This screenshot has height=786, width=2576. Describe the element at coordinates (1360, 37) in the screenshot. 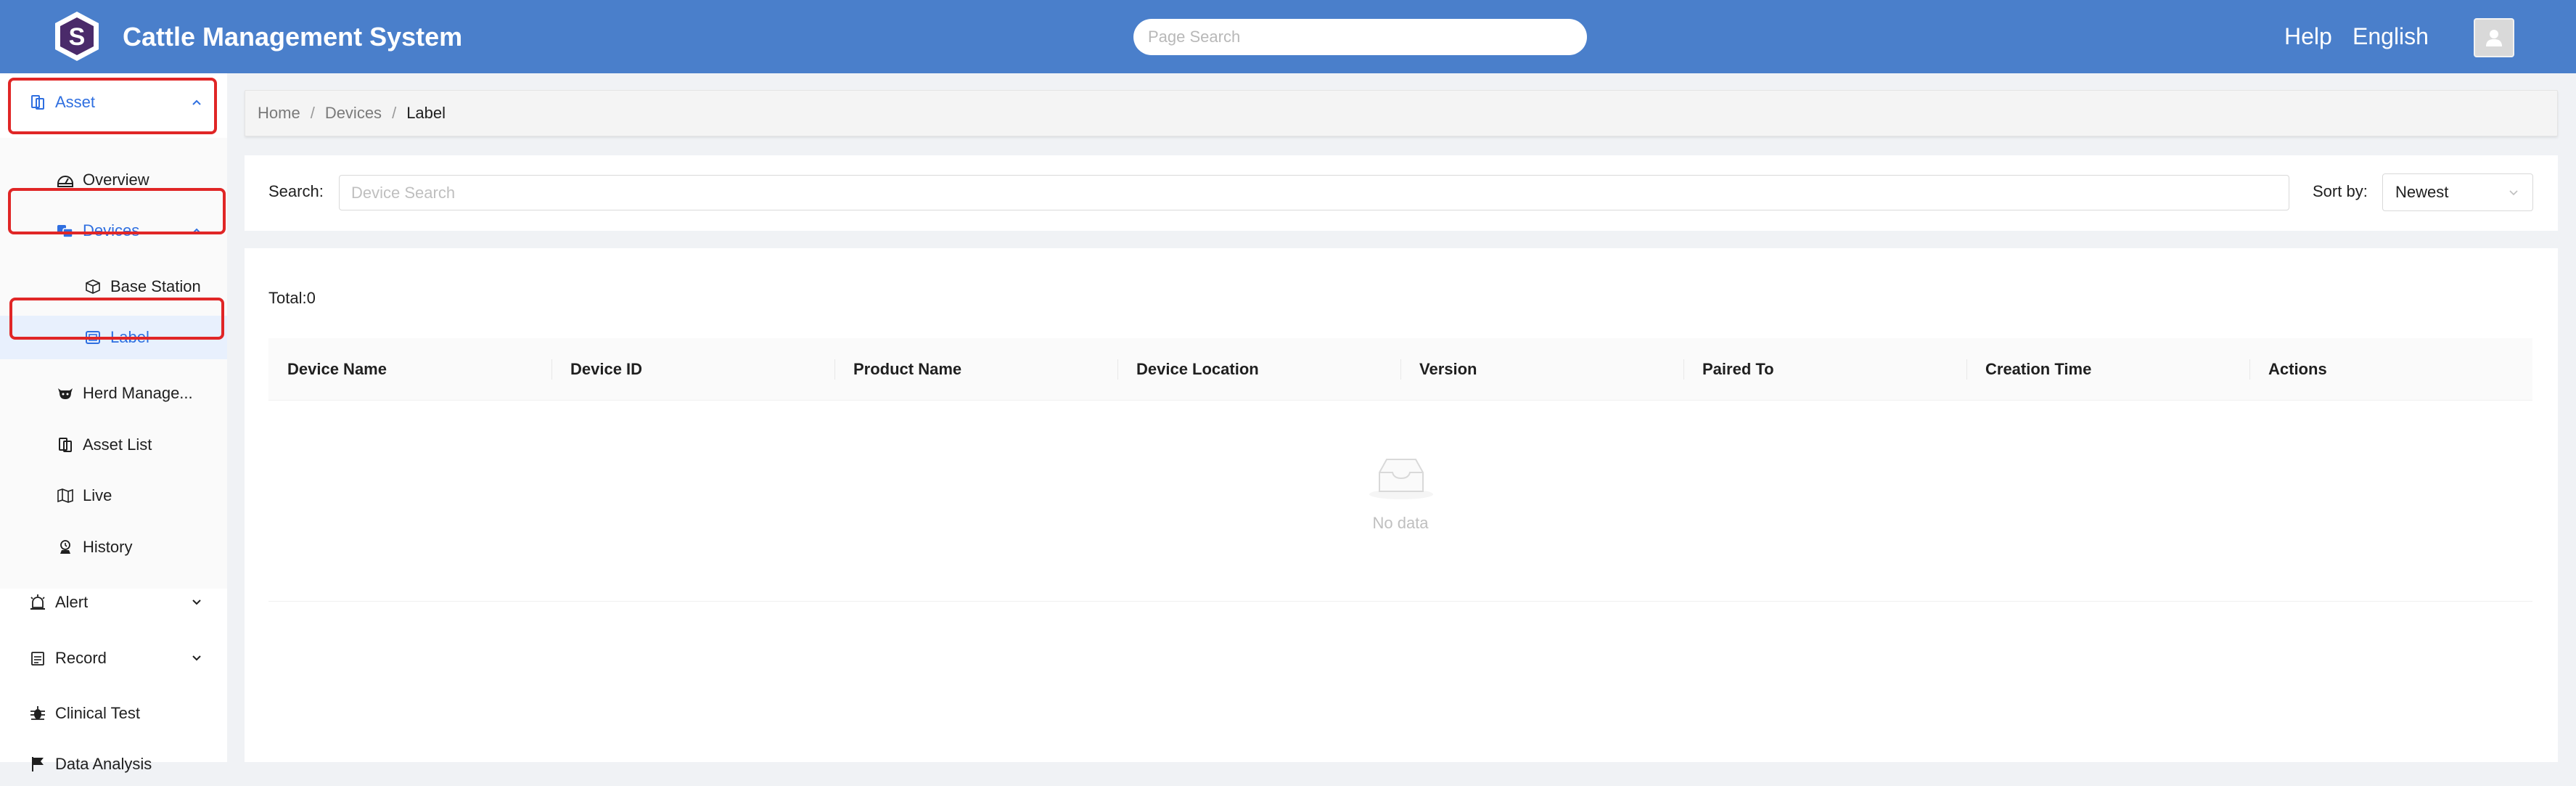

I see `page-search-input` at that location.